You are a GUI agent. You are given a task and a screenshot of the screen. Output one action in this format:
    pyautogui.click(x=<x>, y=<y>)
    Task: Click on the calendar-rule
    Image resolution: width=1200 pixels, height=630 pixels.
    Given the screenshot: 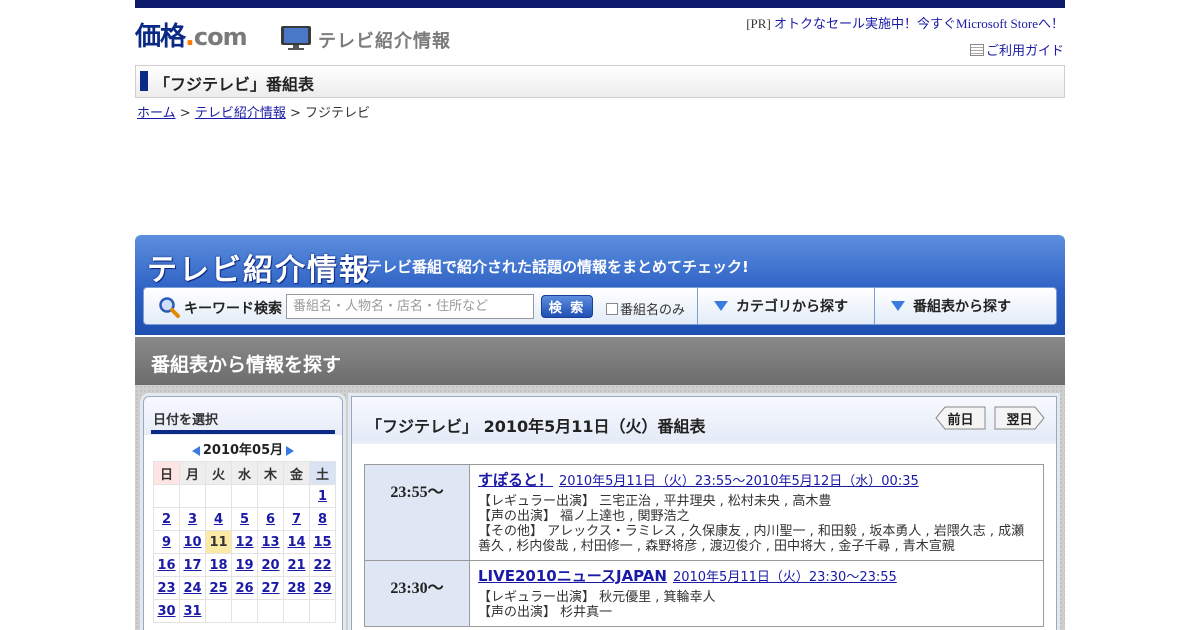 What is the action you would take?
    pyautogui.click(x=243, y=432)
    